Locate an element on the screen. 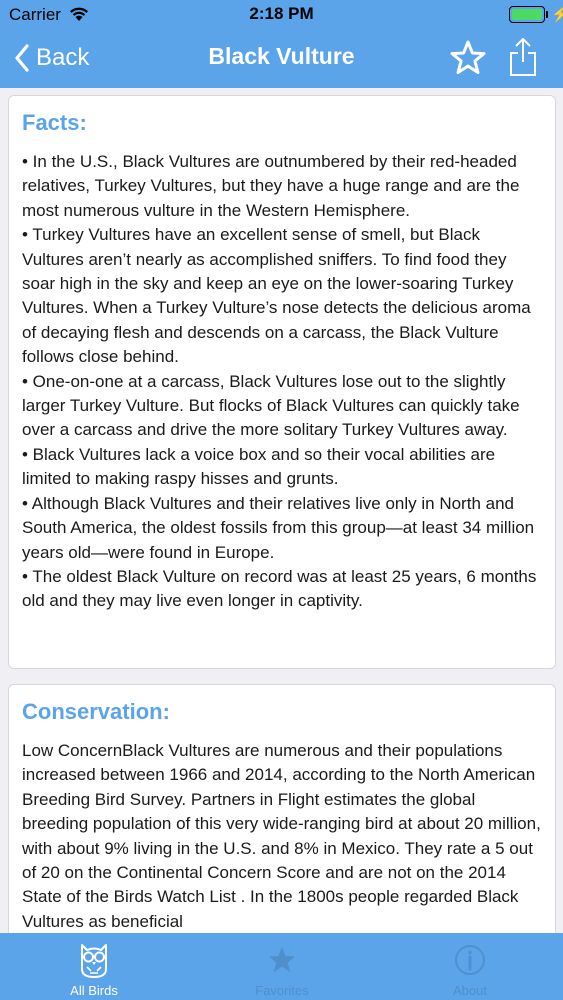 The width and height of the screenshot is (563, 1000). facts-heading: Facts: is located at coordinates (54, 122).